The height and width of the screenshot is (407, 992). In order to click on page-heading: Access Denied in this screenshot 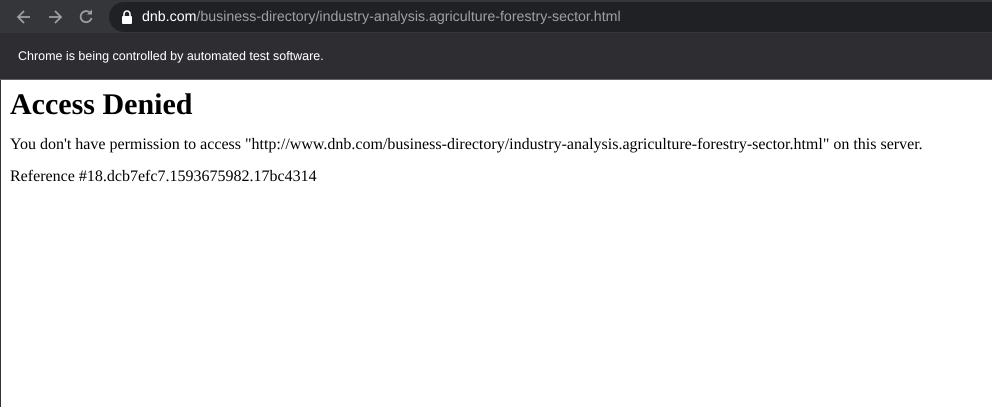, I will do `click(101, 105)`.